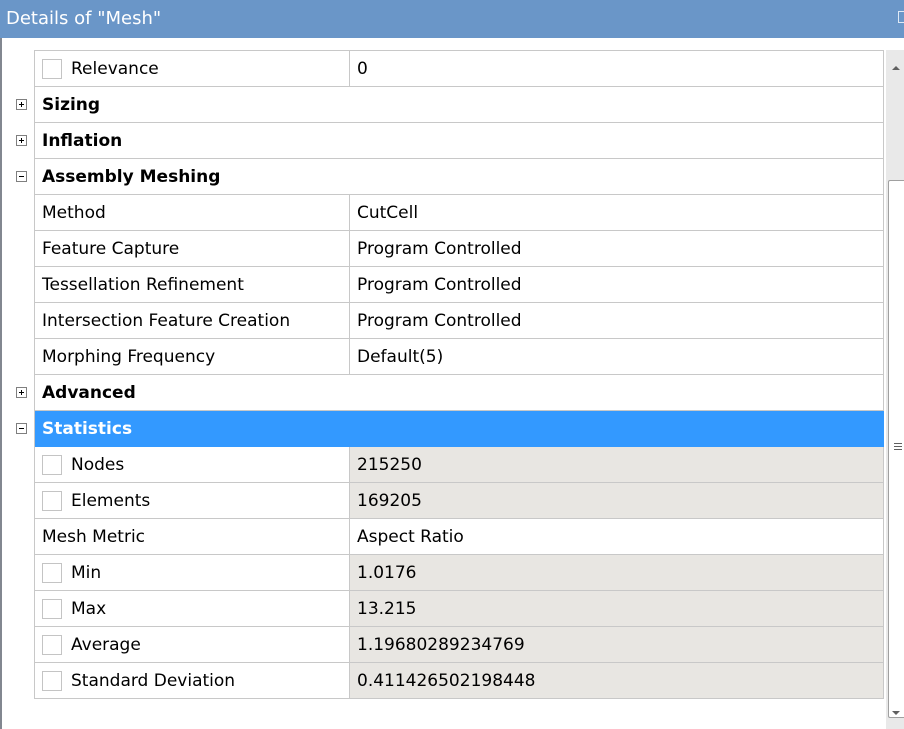 Image resolution: width=904 pixels, height=729 pixels. I want to click on property-row-average: Average 1.19680289234769, so click(446, 644).